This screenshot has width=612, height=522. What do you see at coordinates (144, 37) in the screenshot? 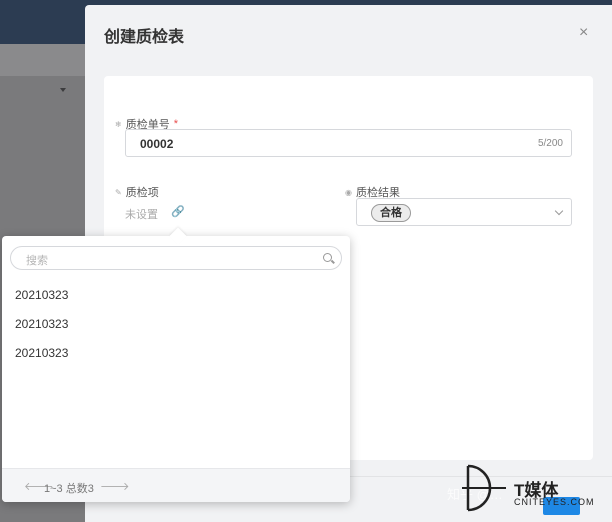
I see `dialog-title: 创建质检表` at bounding box center [144, 37].